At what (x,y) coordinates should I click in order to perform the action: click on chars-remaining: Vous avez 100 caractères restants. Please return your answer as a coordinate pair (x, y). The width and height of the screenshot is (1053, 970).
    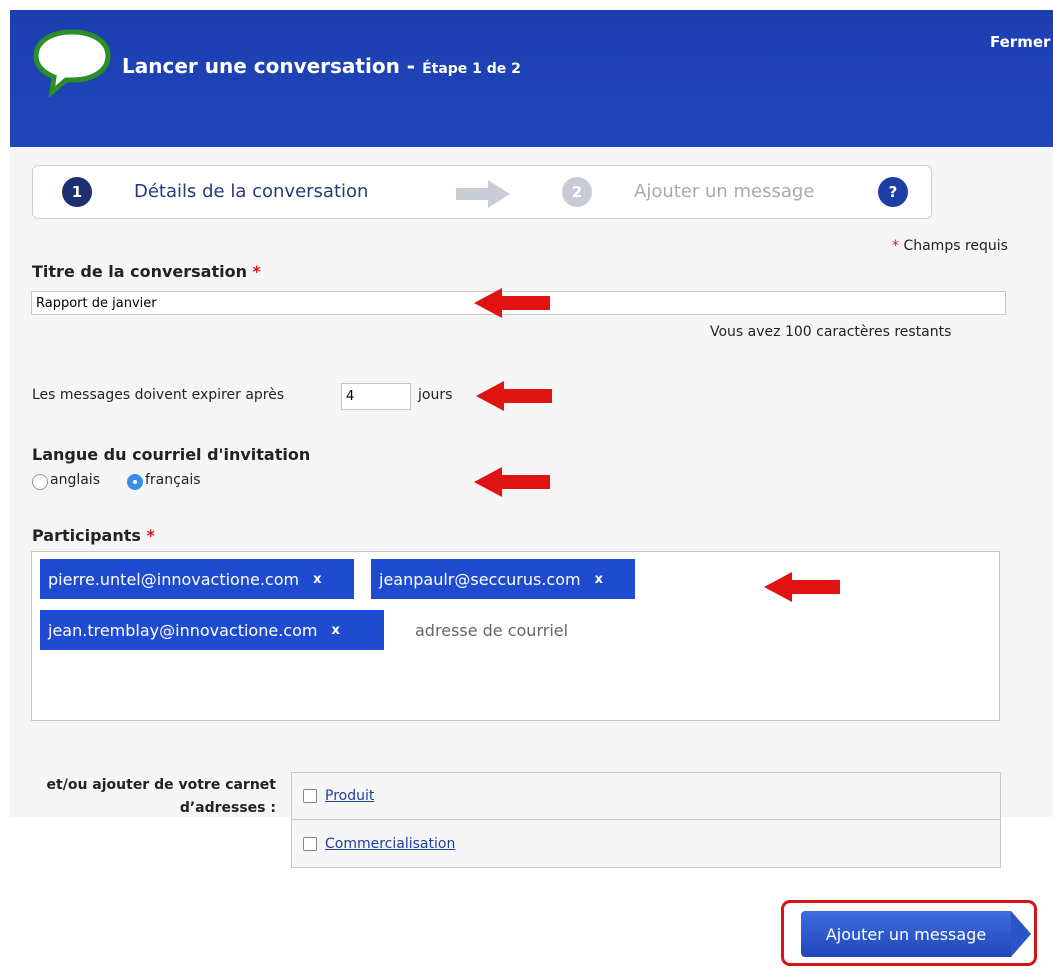
    Looking at the image, I should click on (831, 332).